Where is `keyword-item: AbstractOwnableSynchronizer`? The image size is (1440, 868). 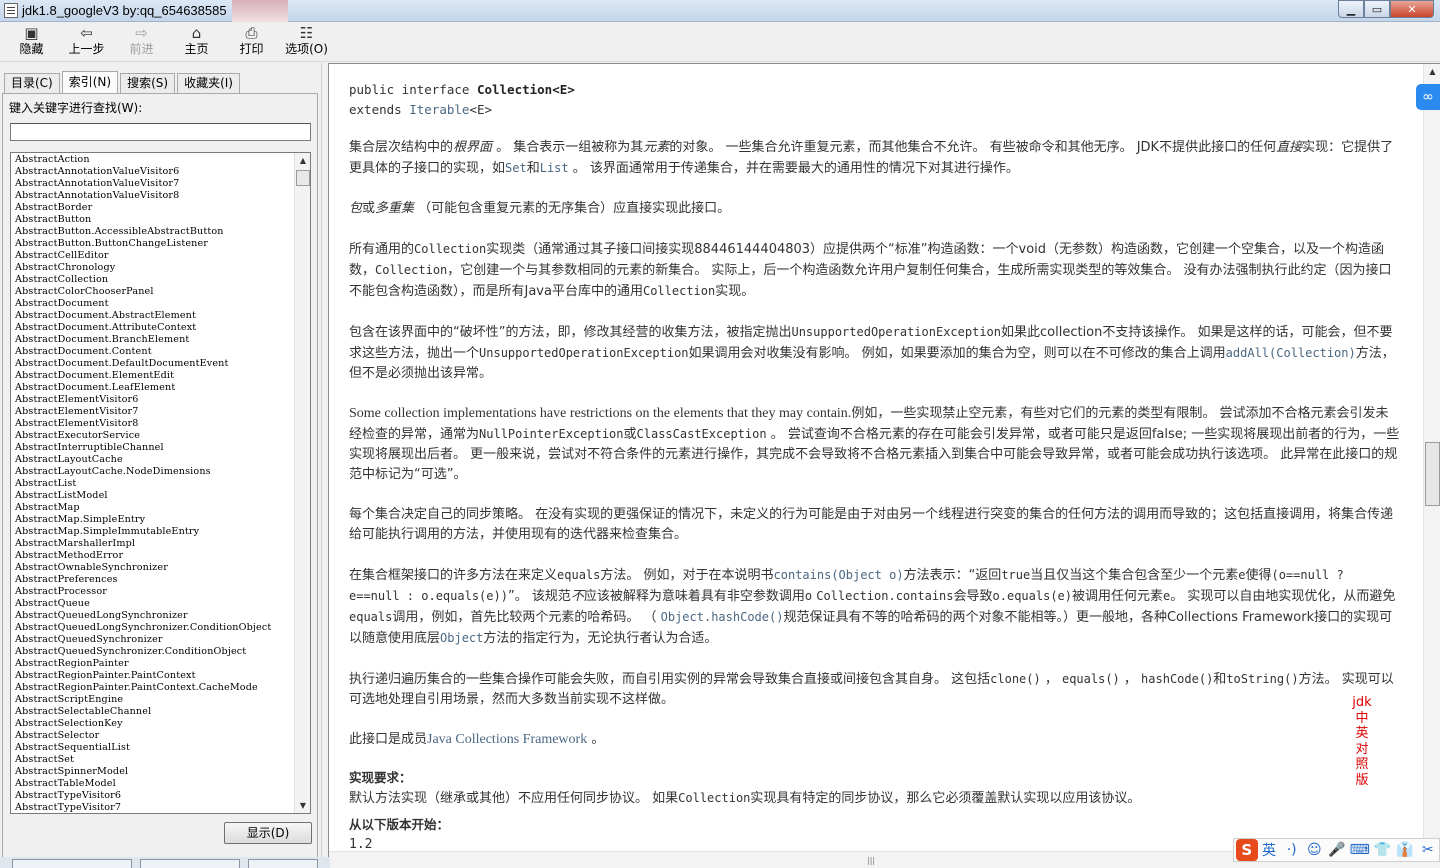 keyword-item: AbstractOwnableSynchronizer is located at coordinates (162, 568).